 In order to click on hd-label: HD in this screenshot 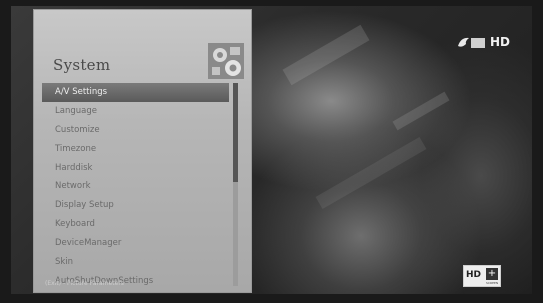, I will do `click(500, 42)`.